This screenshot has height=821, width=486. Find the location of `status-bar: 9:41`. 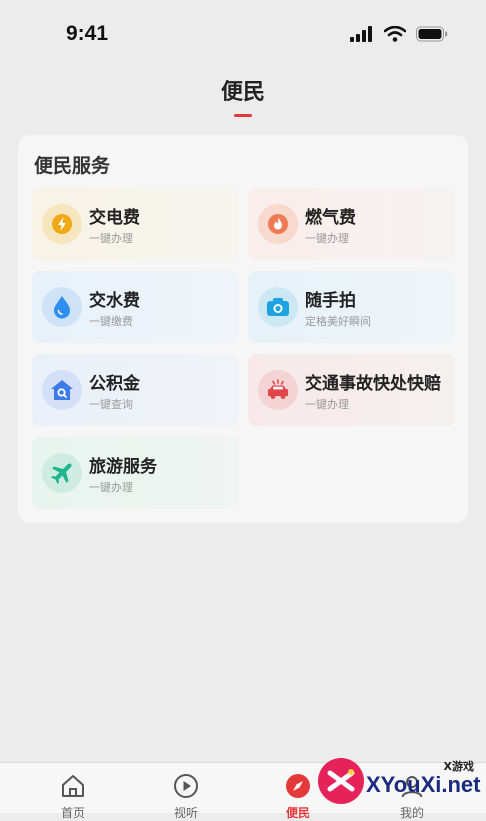

status-bar: 9:41 is located at coordinates (243, 35).